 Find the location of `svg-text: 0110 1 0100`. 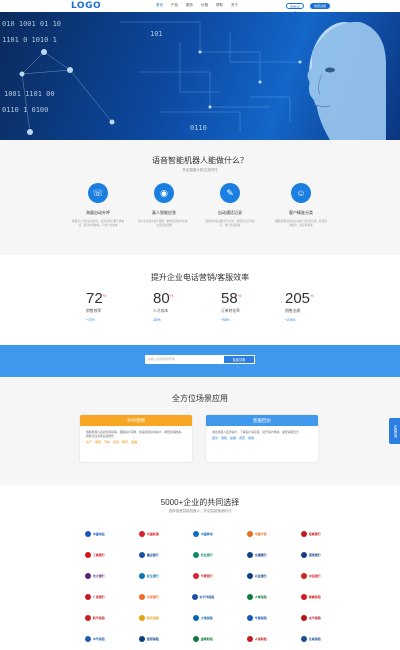

svg-text: 0110 1 0100 is located at coordinates (25, 110).